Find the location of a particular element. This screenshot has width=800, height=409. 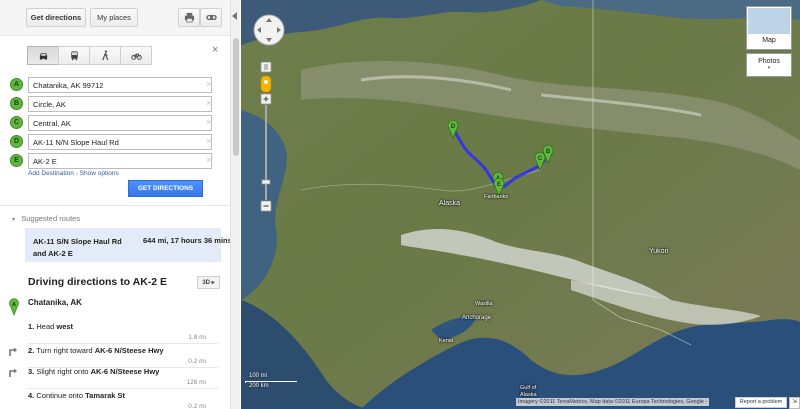

bus-icon is located at coordinates (74, 56).